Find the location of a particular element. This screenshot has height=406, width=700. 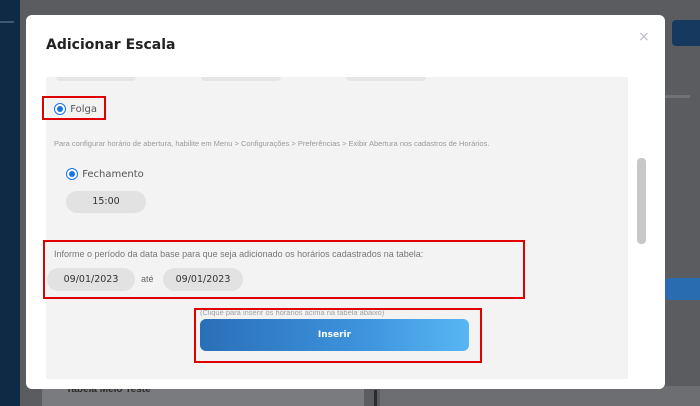

scrollbar-thumb is located at coordinates (641, 201).